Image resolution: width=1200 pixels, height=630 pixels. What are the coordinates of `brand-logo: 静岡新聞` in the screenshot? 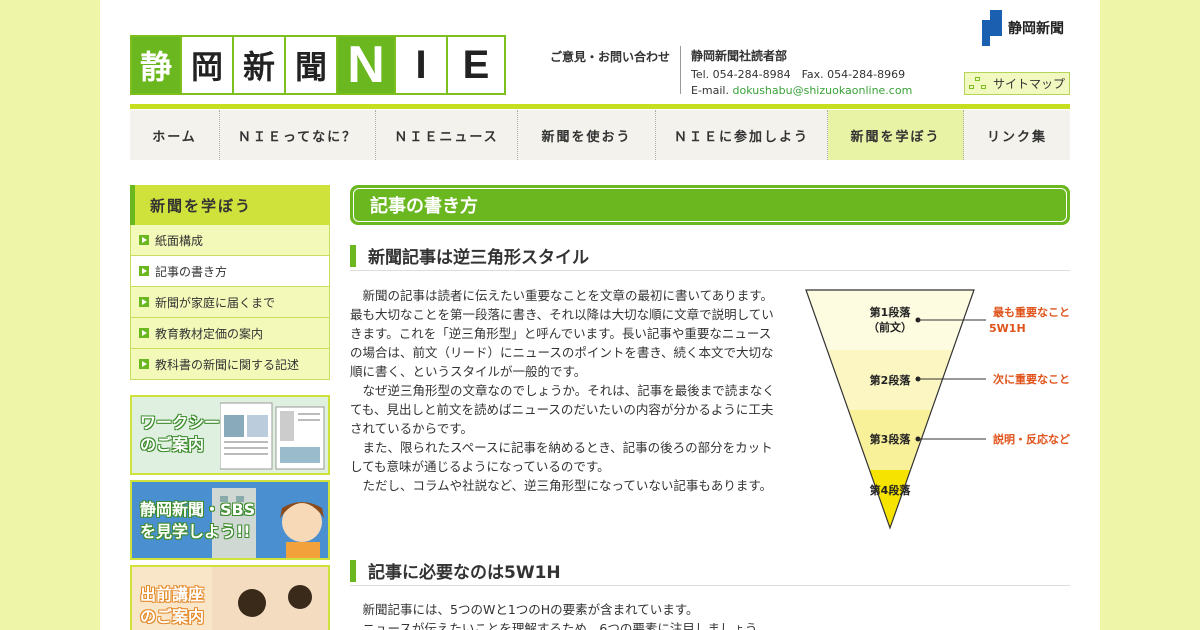 It's located at (1023, 28).